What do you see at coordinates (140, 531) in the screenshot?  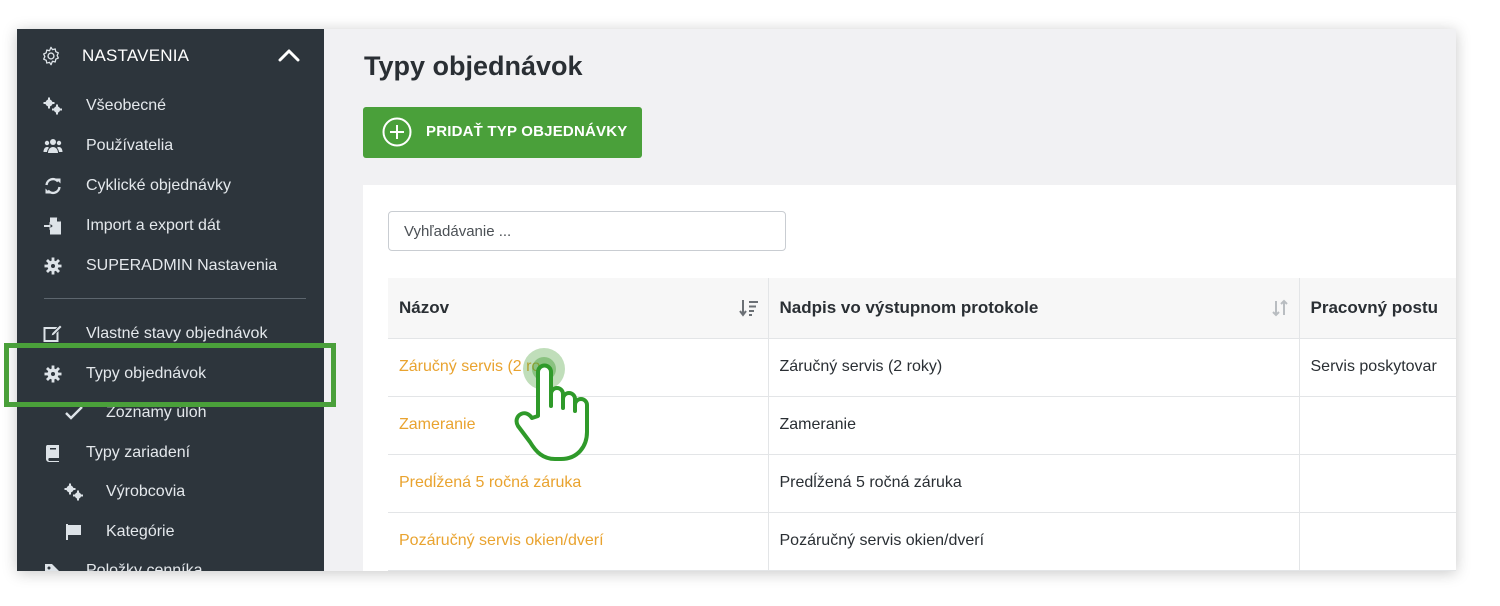 I see `sidebar-item-label: Kategórie` at bounding box center [140, 531].